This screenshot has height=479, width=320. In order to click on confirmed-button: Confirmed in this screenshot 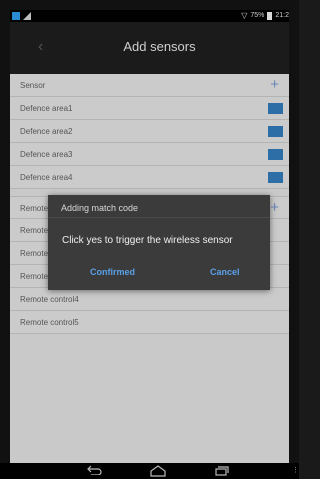, I will do `click(112, 272)`.